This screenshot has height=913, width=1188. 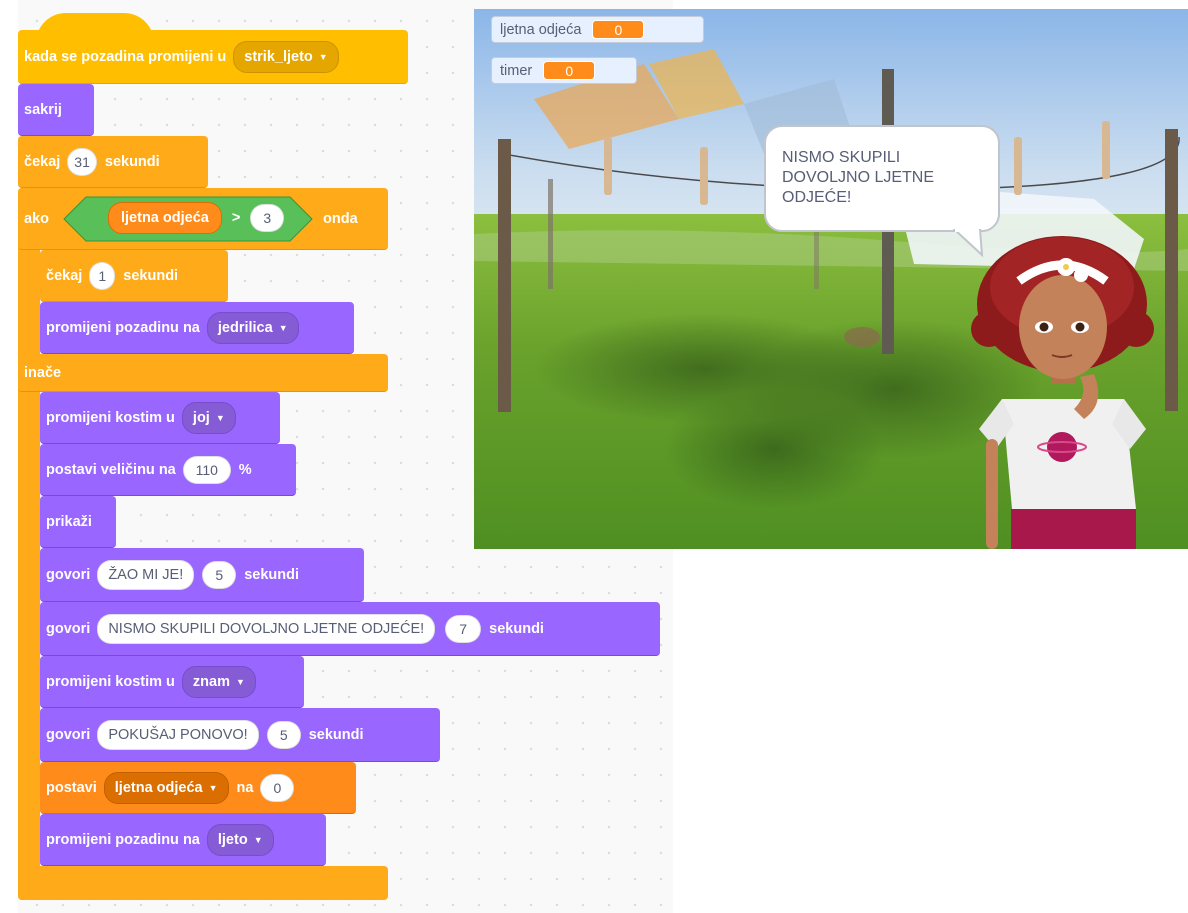 What do you see at coordinates (211, 681) in the screenshot?
I see `dropdown-value: znam` at bounding box center [211, 681].